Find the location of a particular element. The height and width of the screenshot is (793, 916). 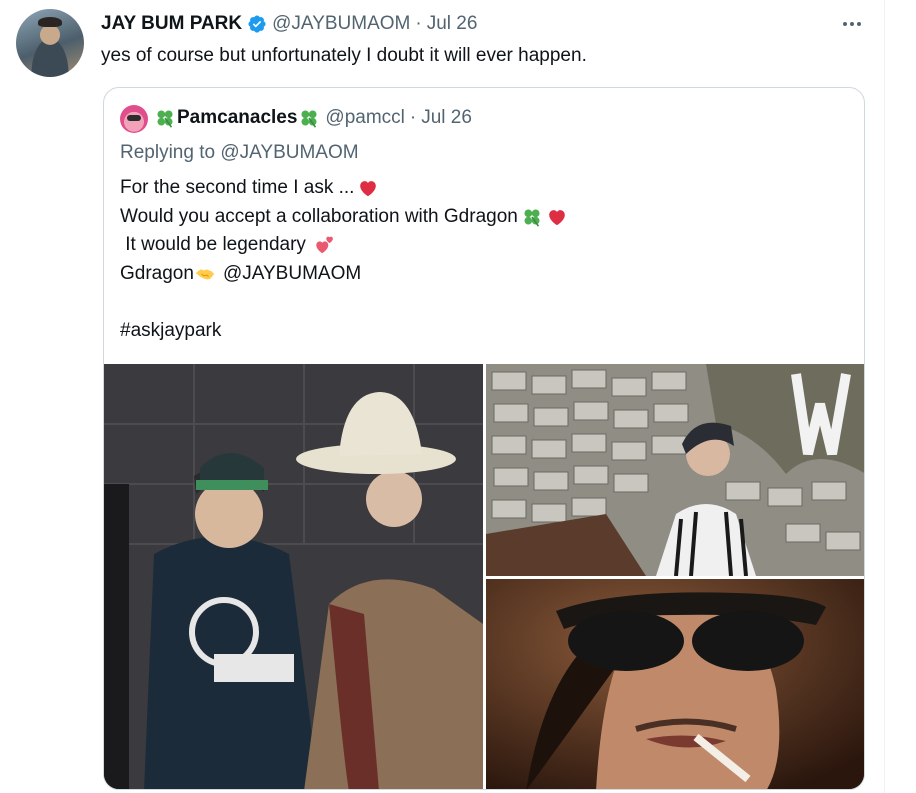

verified-badge-icon is located at coordinates (257, 24).